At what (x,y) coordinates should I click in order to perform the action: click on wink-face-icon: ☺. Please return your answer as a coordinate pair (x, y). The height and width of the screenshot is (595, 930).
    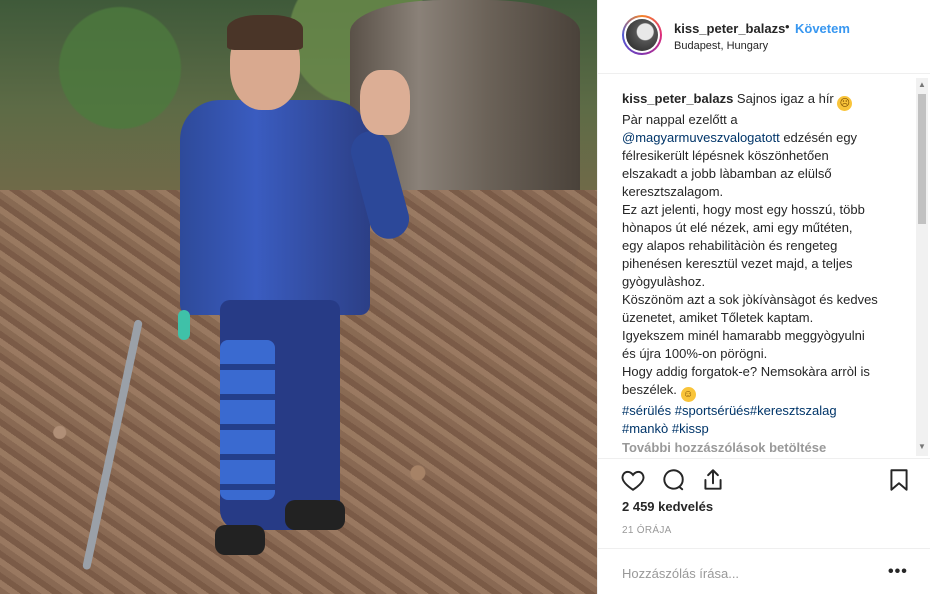
    Looking at the image, I should click on (688, 394).